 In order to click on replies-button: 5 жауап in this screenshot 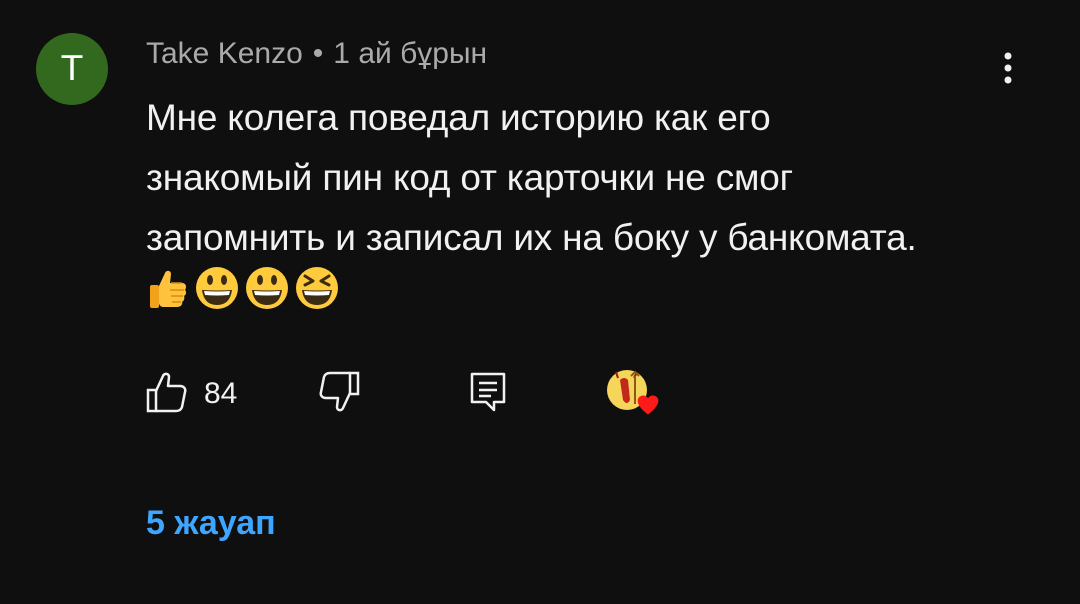, I will do `click(211, 523)`.